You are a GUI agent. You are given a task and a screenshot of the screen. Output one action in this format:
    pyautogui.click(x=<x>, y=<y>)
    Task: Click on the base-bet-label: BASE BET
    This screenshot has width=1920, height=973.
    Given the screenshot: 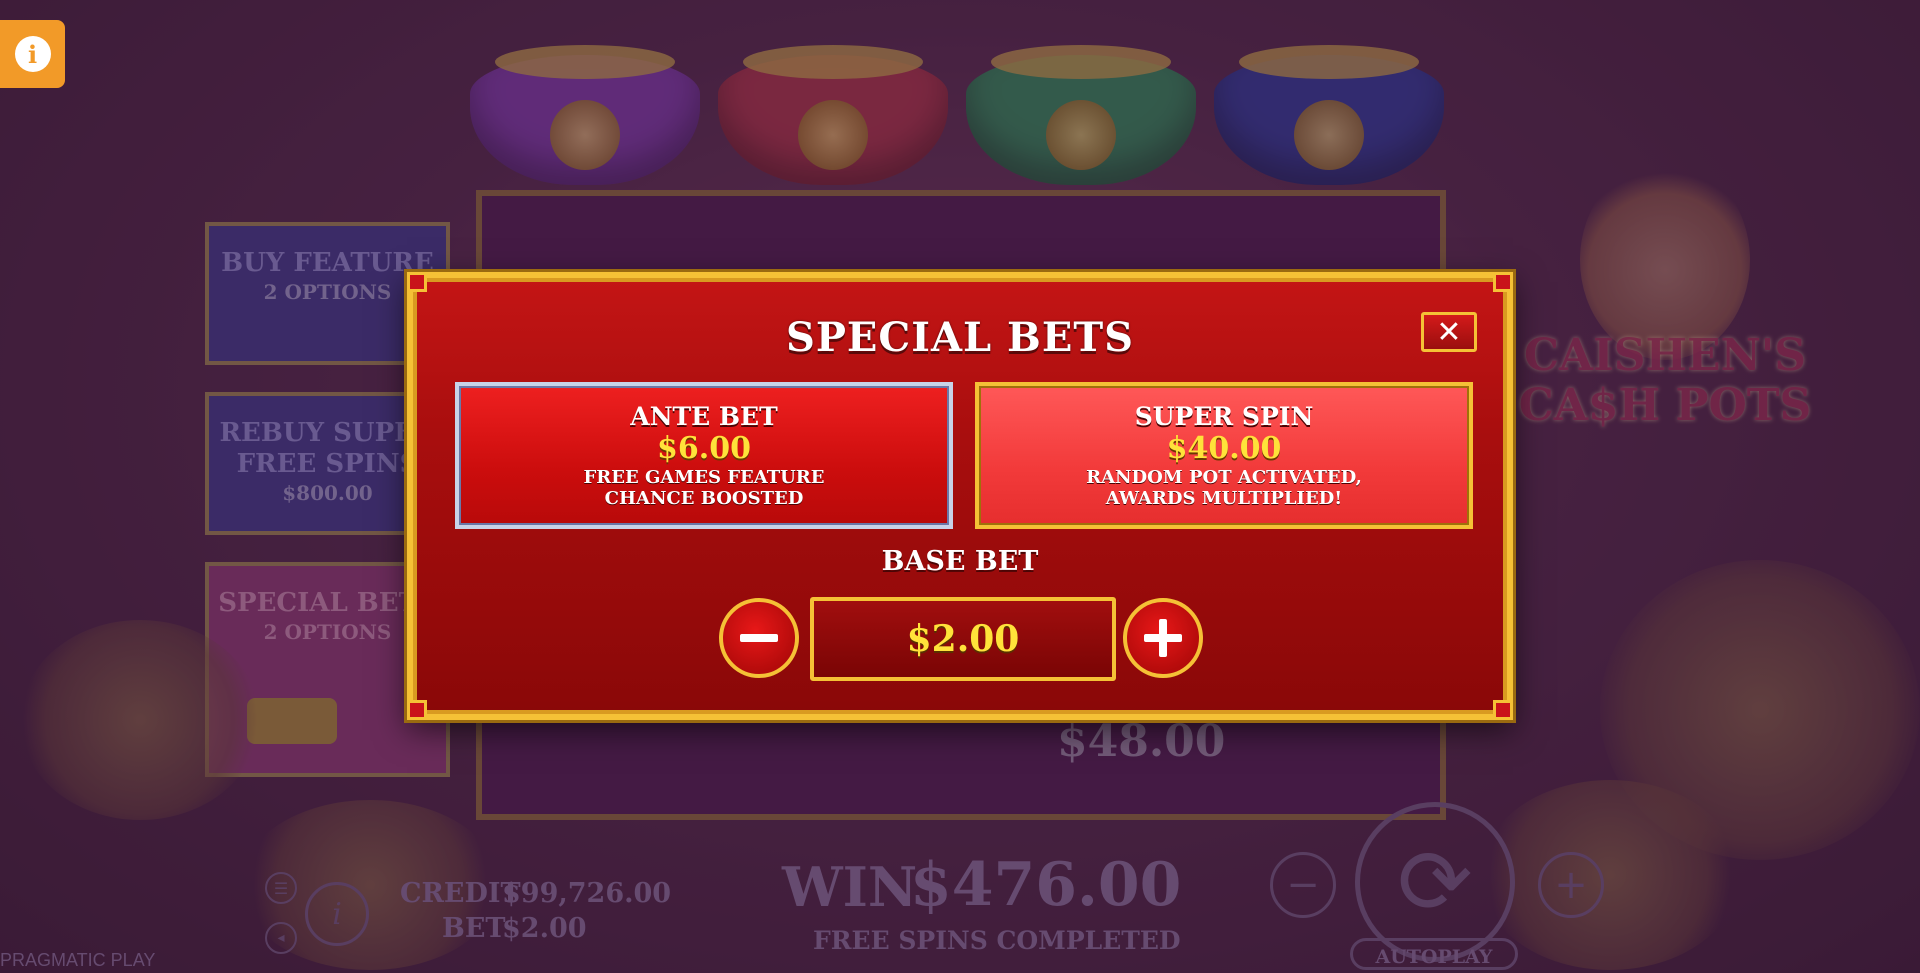 What is the action you would take?
    pyautogui.click(x=960, y=561)
    